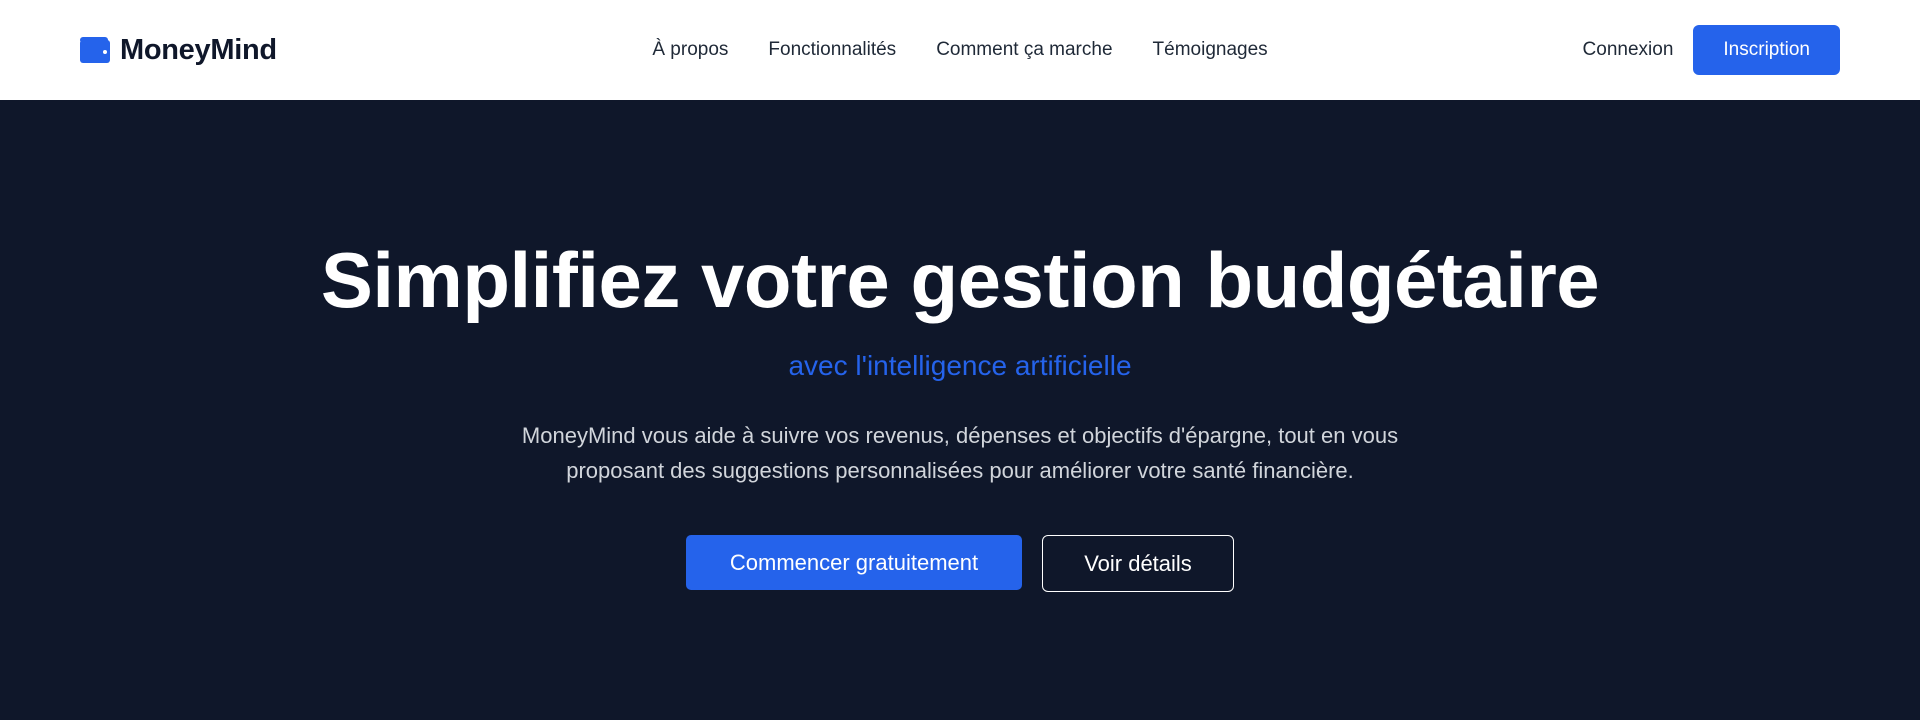 The image size is (1920, 720). I want to click on brand-logo: MoneyMind, so click(280, 50).